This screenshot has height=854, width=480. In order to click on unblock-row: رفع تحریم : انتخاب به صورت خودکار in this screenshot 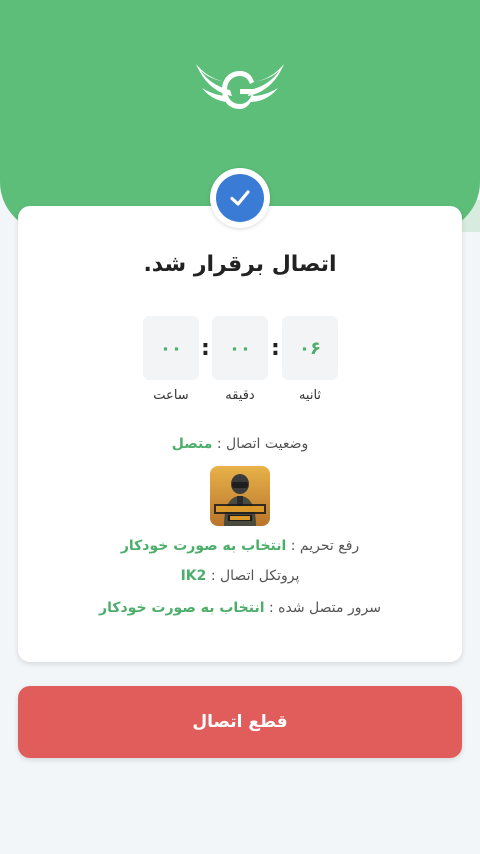, I will do `click(240, 546)`.